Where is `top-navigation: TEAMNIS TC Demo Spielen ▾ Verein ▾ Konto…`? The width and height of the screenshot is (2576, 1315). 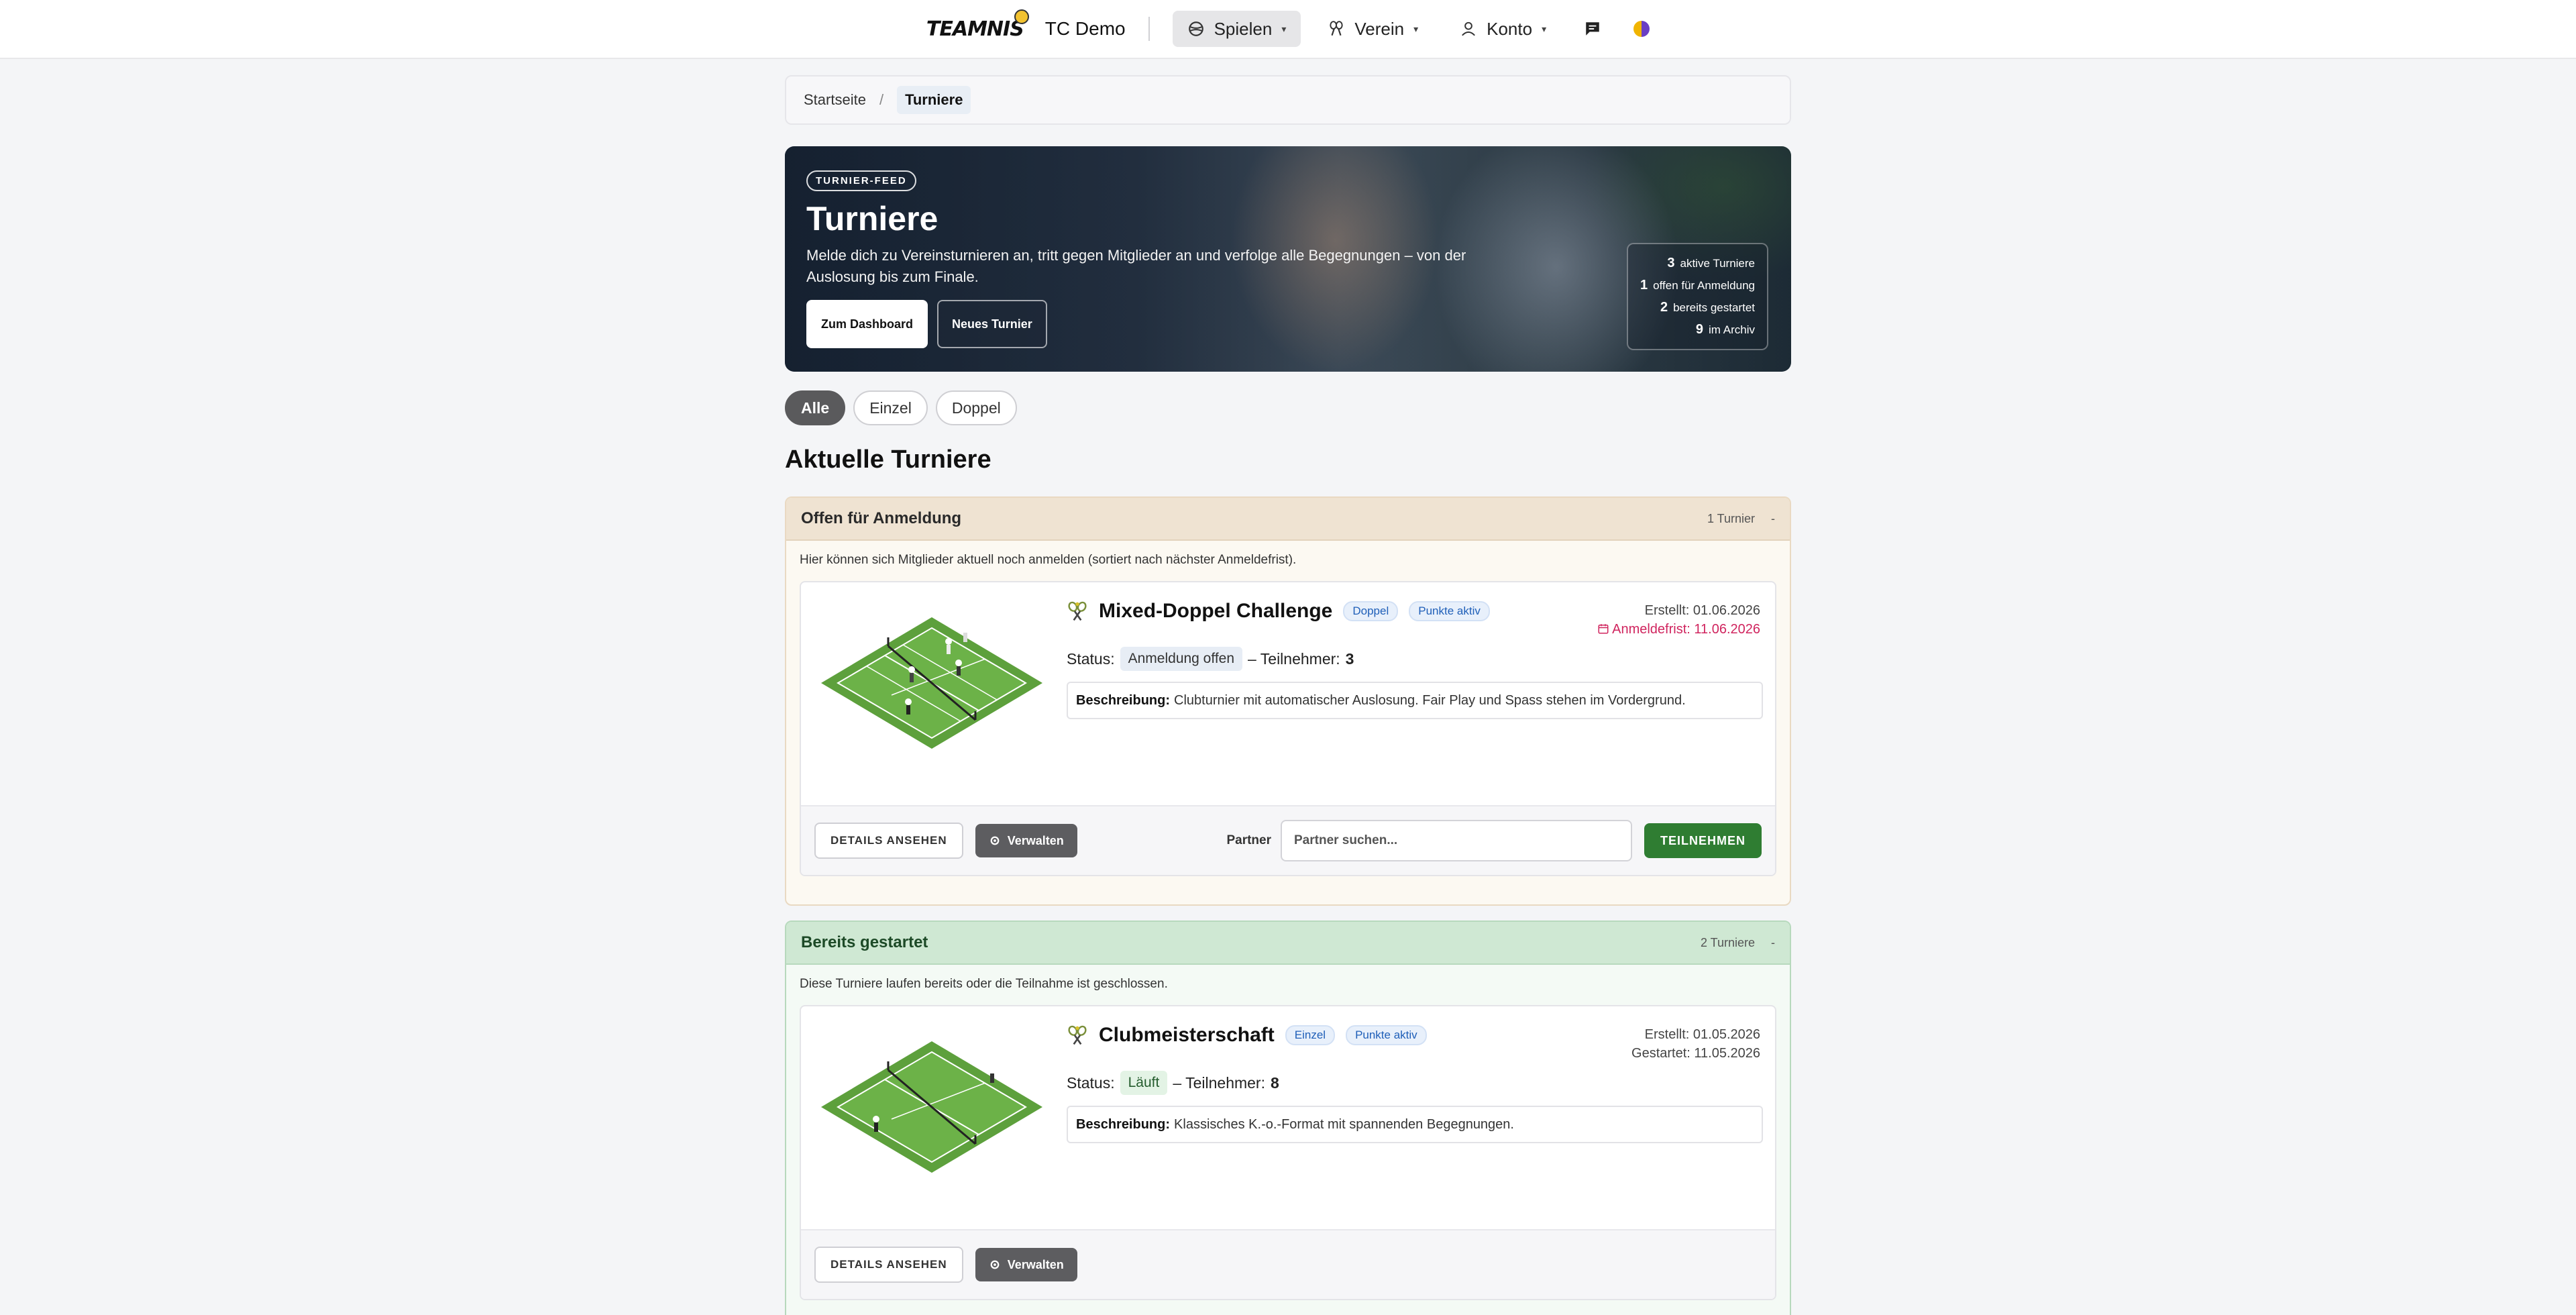
top-navigation: TEAMNIS TC Demo Spielen ▾ Verein ▾ Konto… is located at coordinates (1288, 29).